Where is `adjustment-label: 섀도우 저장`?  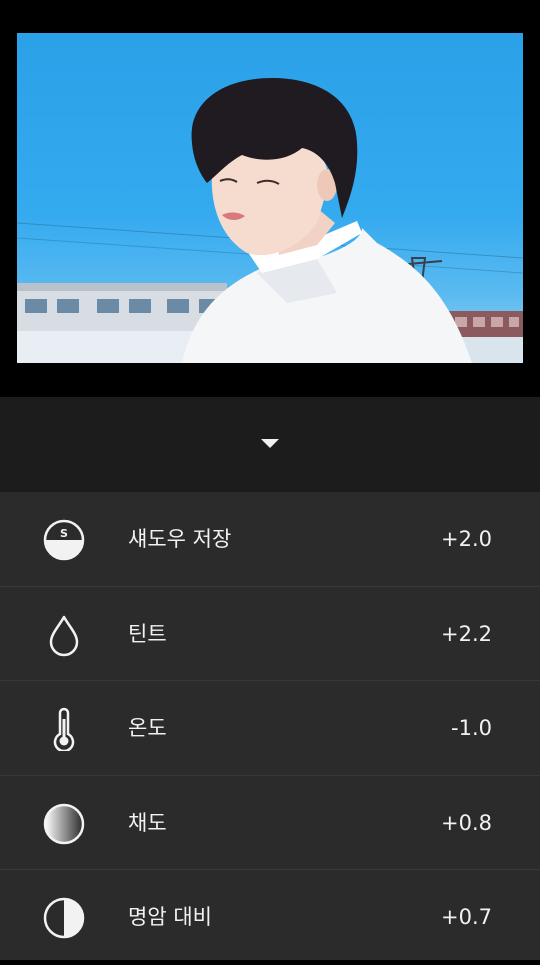 adjustment-label: 섀도우 저장 is located at coordinates (180, 539).